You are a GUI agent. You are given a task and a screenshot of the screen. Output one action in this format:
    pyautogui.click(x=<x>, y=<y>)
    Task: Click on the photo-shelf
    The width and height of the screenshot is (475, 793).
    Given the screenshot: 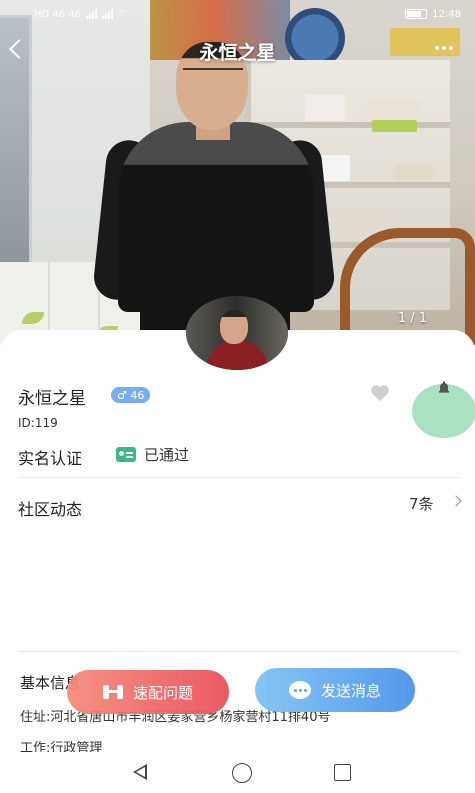 What is the action you would take?
    pyautogui.click(x=347, y=125)
    